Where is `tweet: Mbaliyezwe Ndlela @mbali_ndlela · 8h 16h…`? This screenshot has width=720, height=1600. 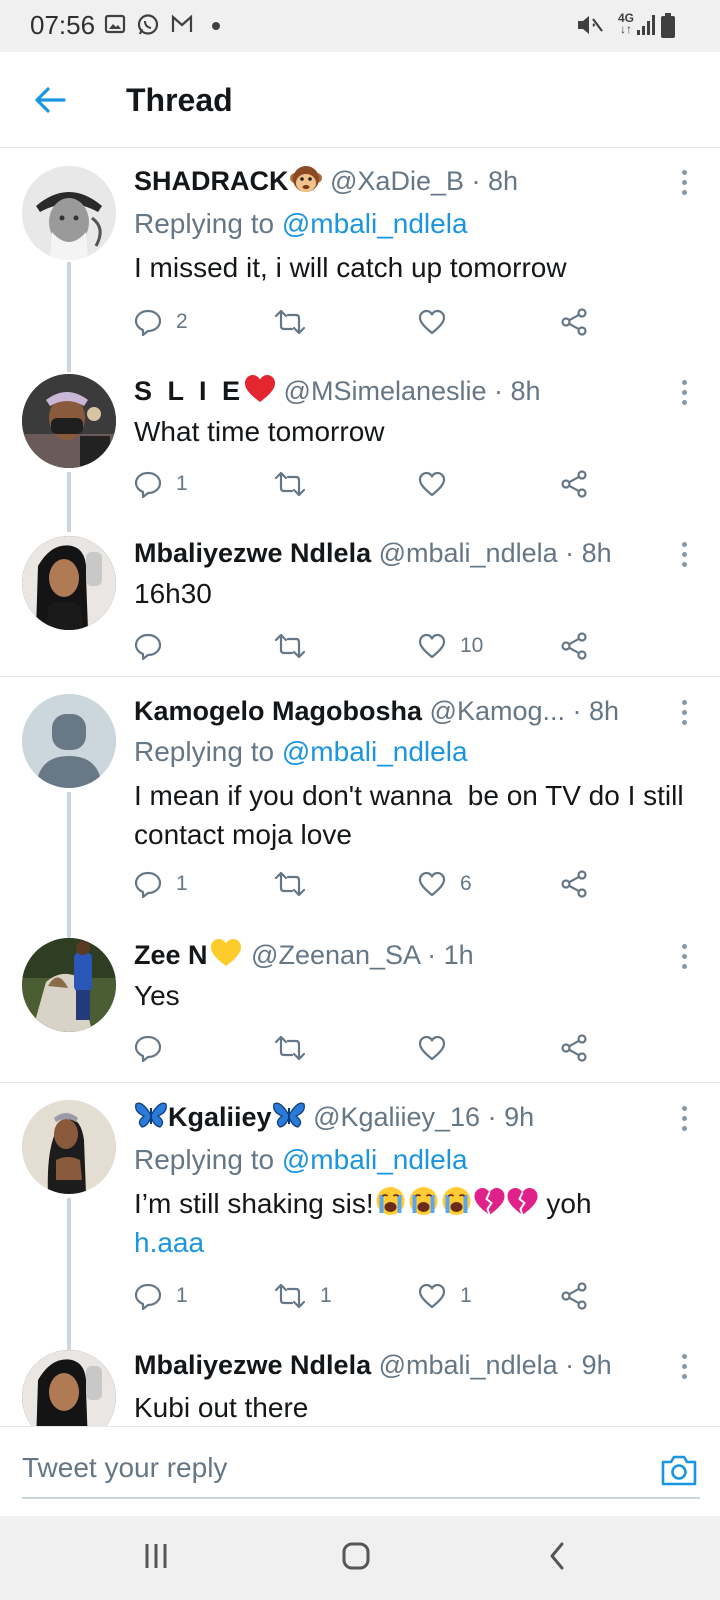
tweet: Mbaliyezwe Ndlela @mbali_ndlela · 8h 16h… is located at coordinates (360, 597).